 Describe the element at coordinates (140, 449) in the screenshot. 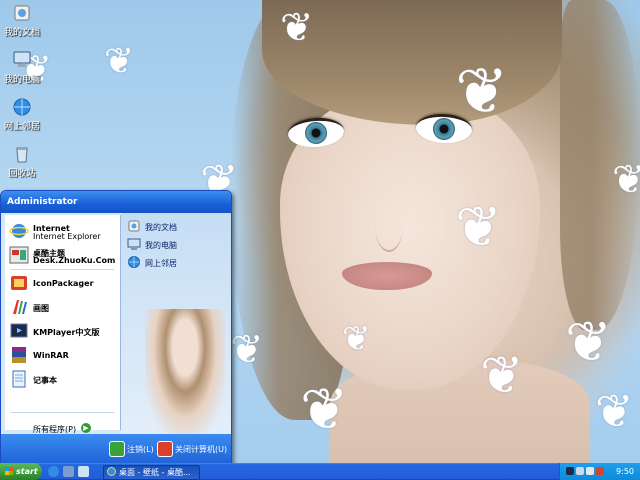

I see `logoff-label: 注销(L)` at that location.